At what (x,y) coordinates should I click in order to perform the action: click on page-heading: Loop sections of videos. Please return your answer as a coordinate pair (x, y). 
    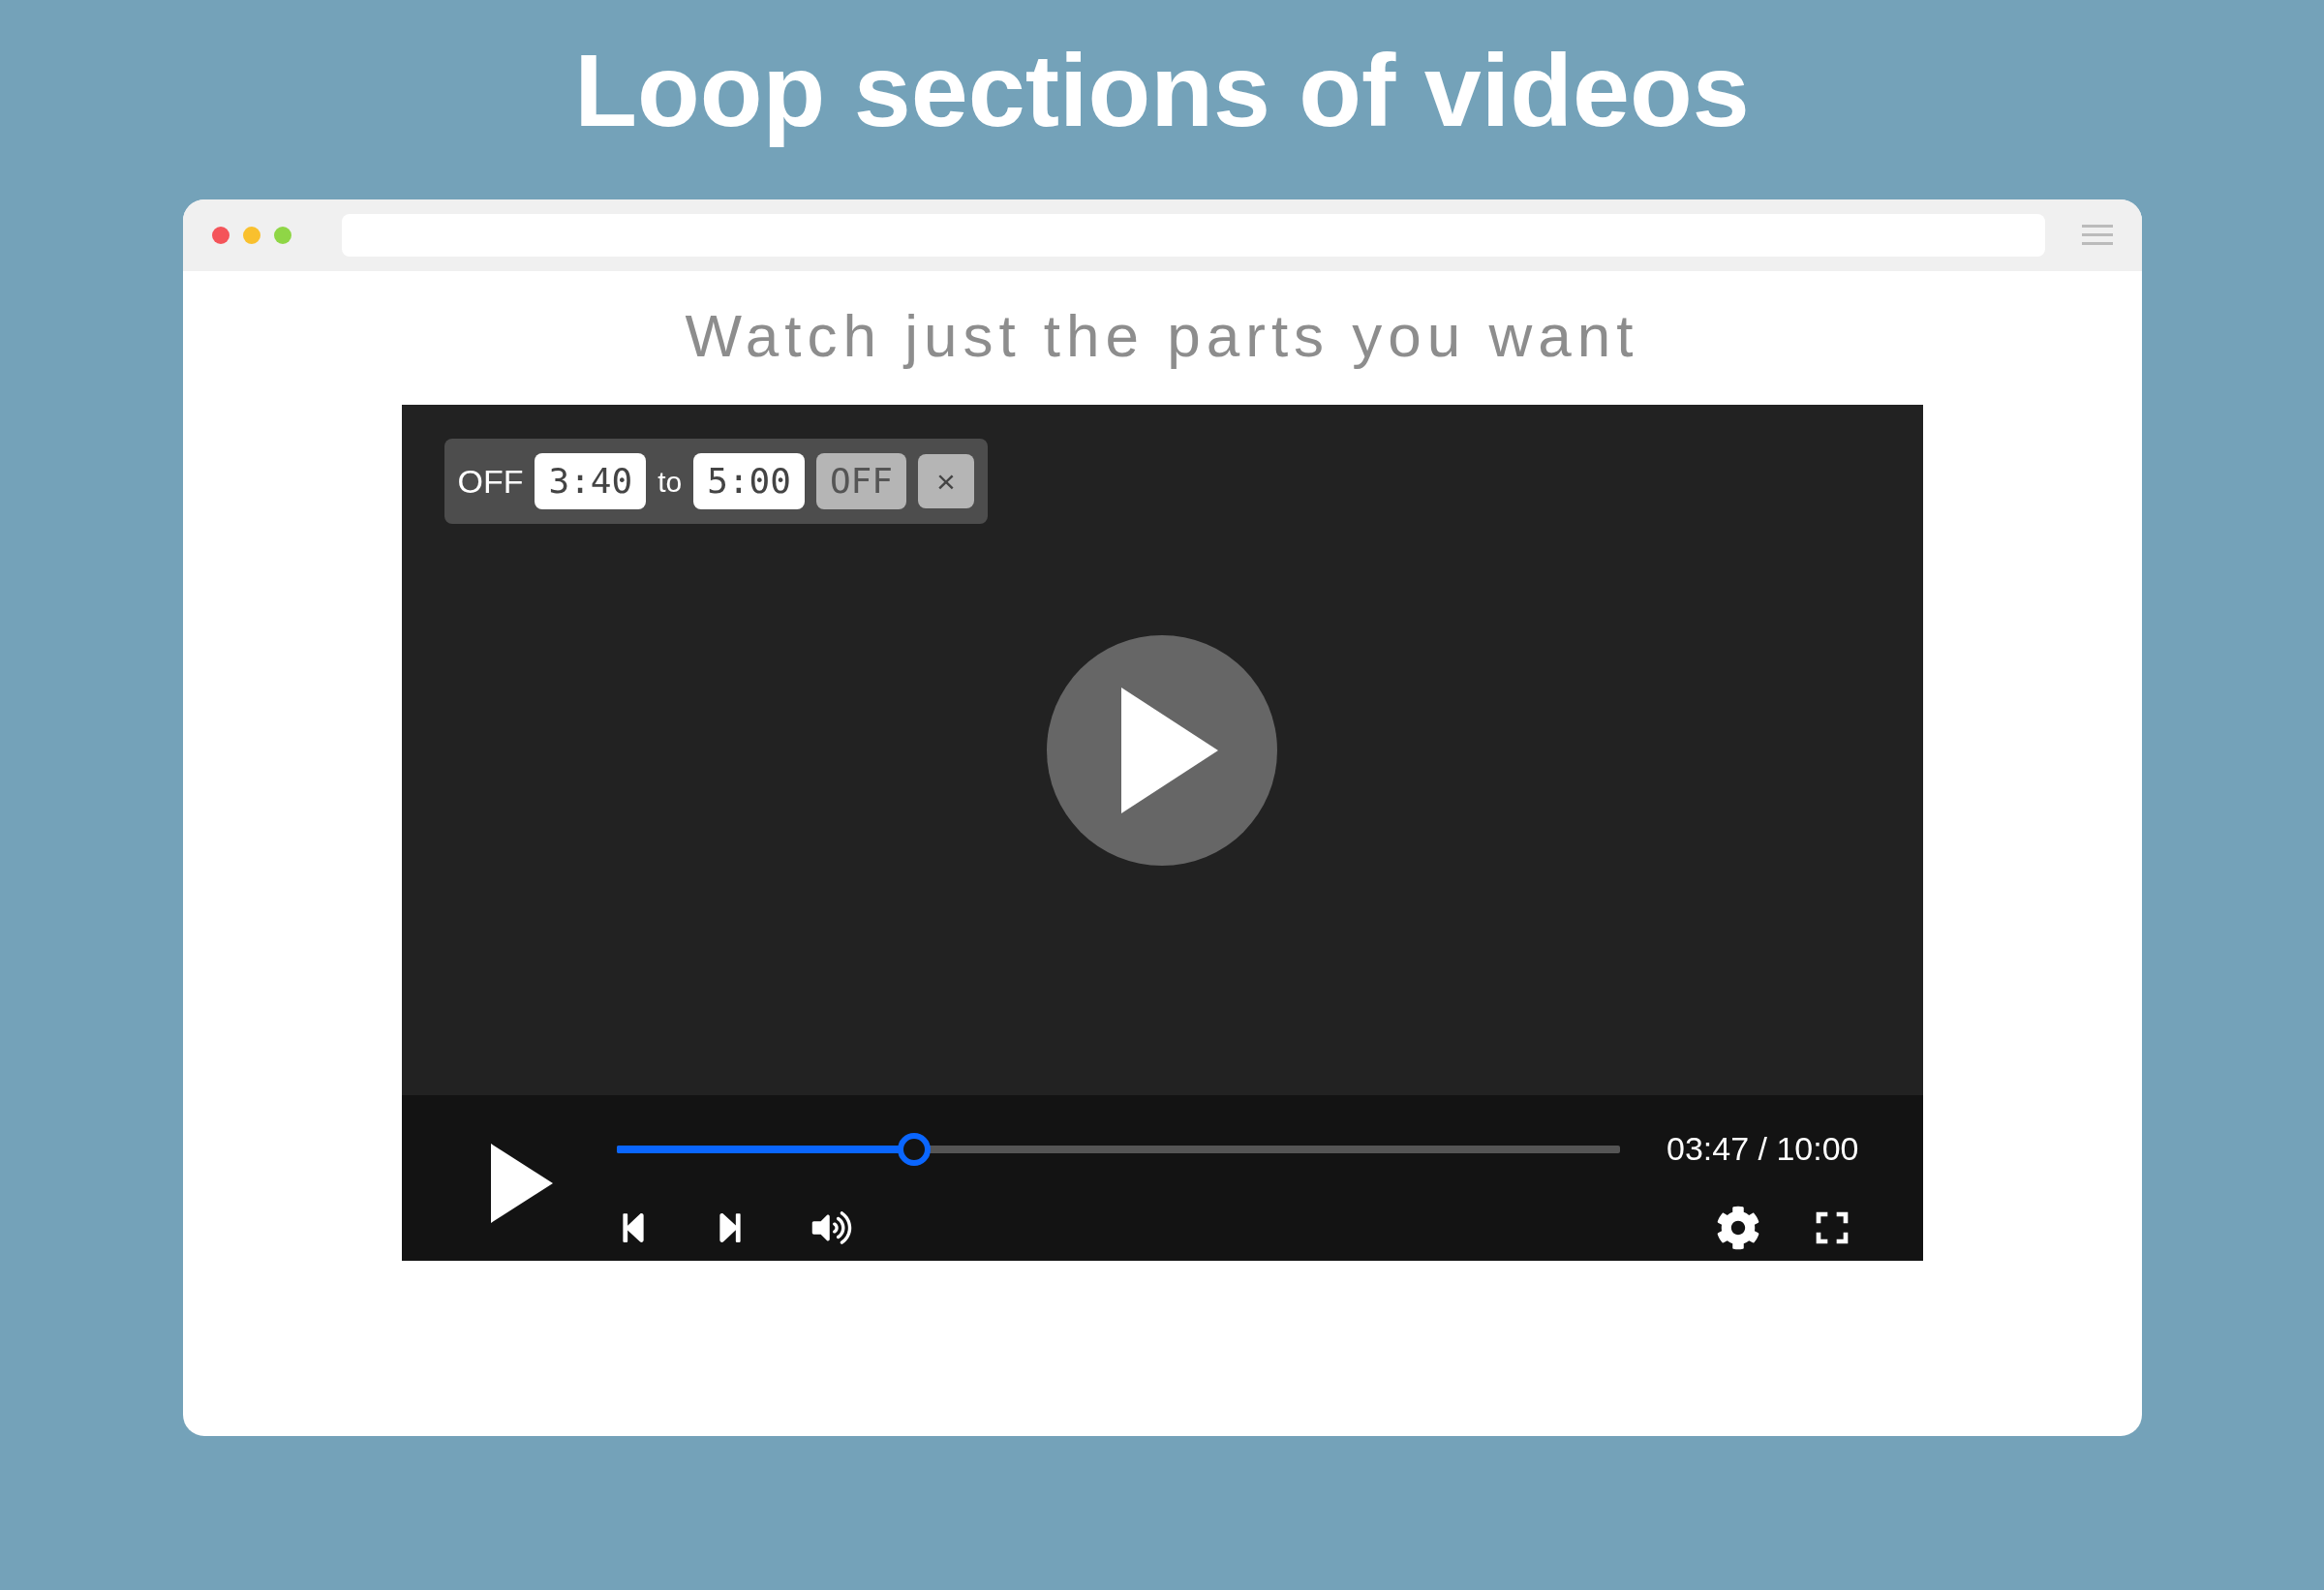
    Looking at the image, I should click on (1162, 90).